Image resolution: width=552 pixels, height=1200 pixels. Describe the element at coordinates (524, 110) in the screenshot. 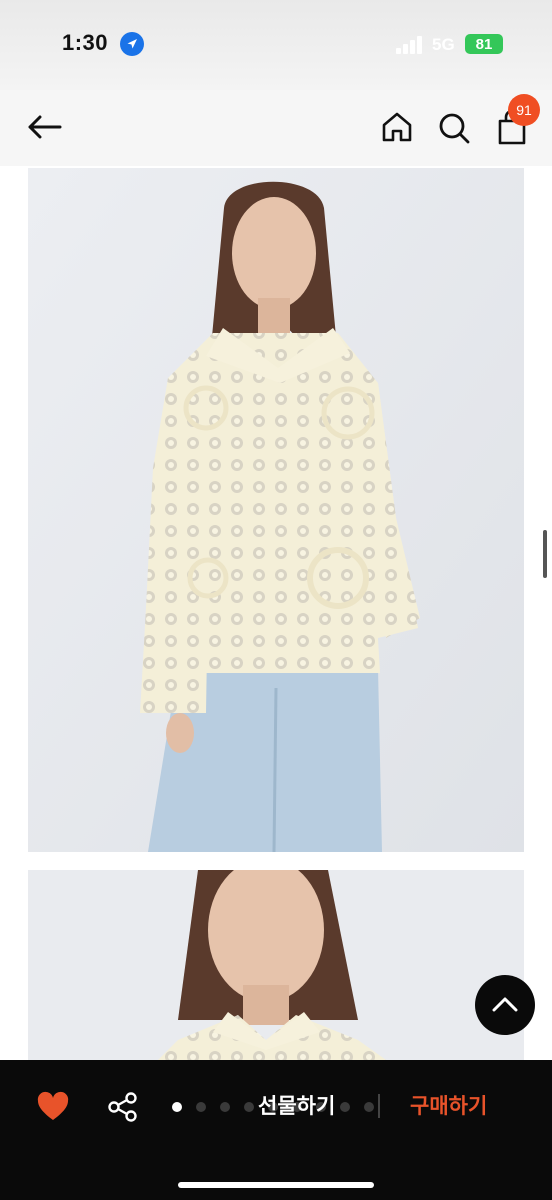

I see `cart-count-badge: 91` at that location.